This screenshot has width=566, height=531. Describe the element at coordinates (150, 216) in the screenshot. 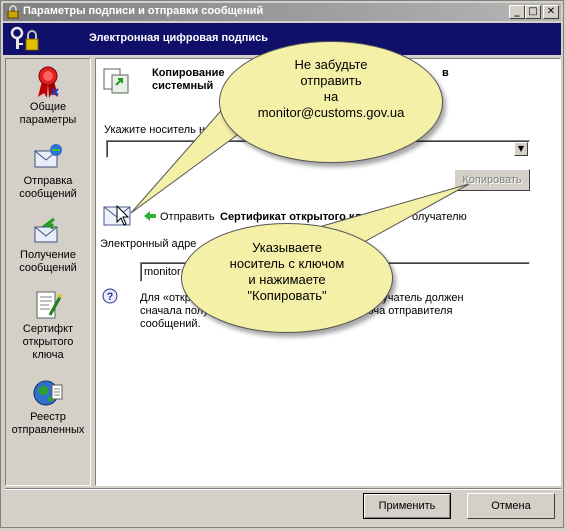

I see `arrow-left-icon` at that location.